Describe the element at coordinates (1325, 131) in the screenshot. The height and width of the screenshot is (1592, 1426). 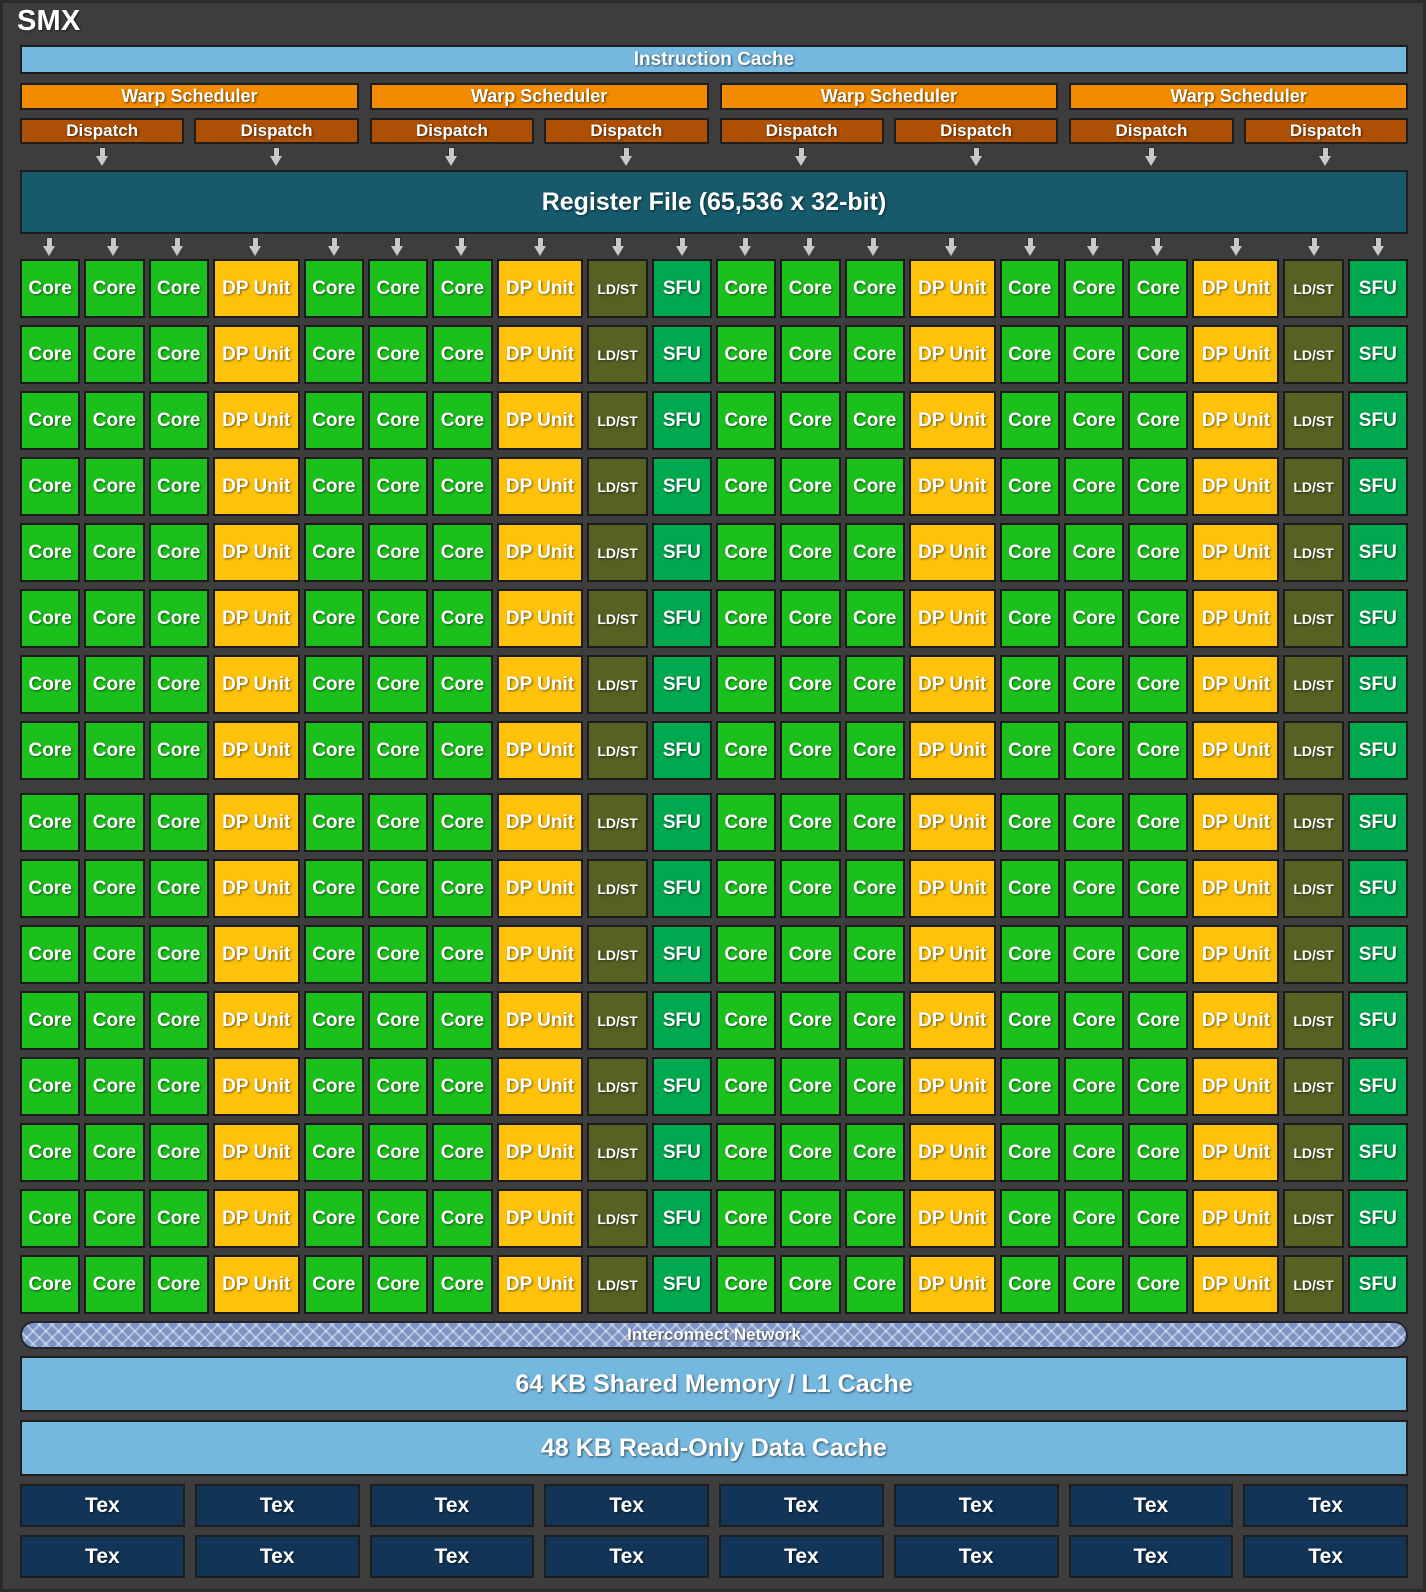
I see `dispatch-unit-8: Dispatch` at that location.